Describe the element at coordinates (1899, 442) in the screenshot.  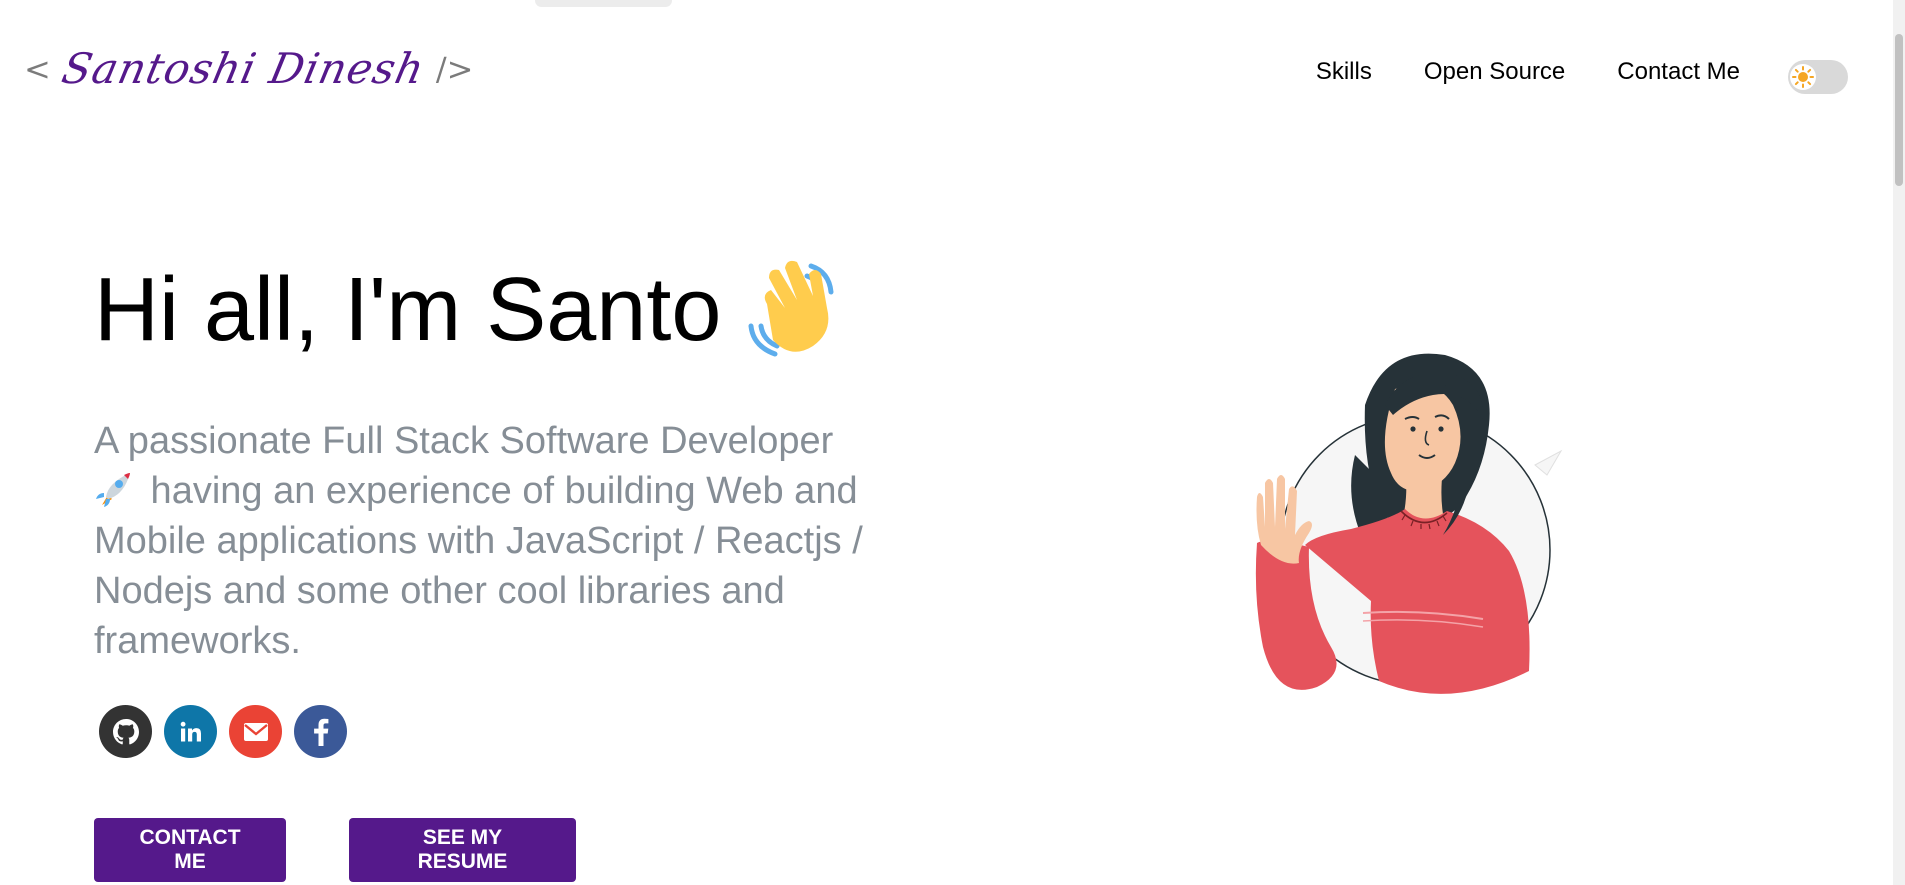
I see `scrollbar` at that location.